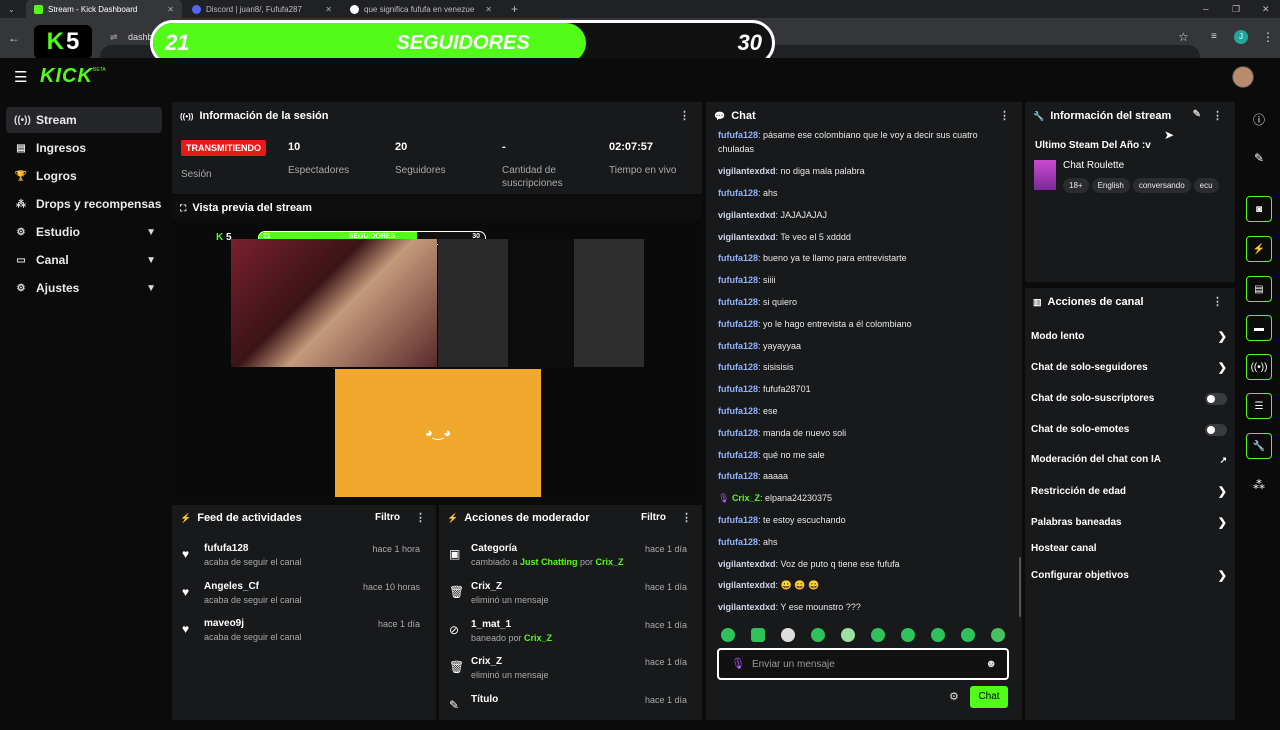 The height and width of the screenshot is (730, 1280). Describe the element at coordinates (66, 76) in the screenshot. I see `kick-logo: KICK` at that location.